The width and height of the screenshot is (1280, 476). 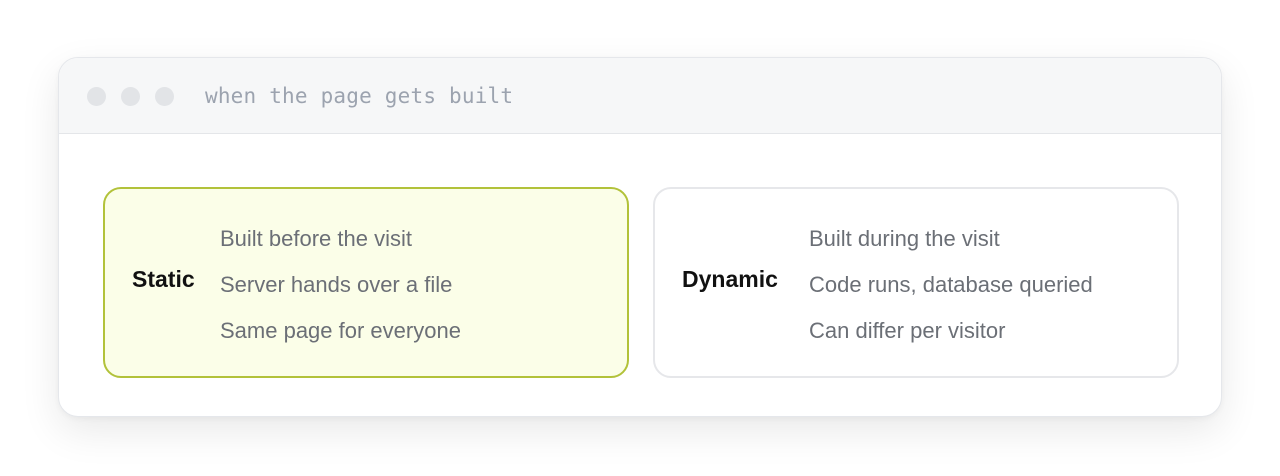 I want to click on dynamic-point: Built during the visit, so click(x=904, y=238).